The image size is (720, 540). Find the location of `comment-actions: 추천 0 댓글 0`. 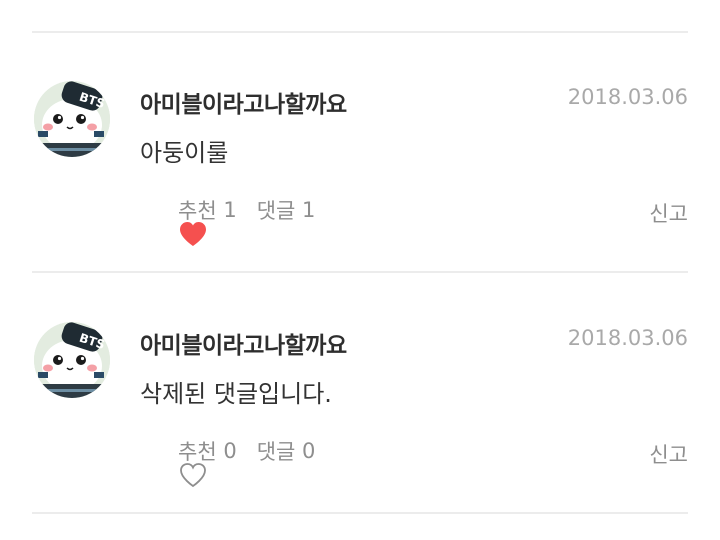

comment-actions: 추천 0 댓글 0 is located at coordinates (227, 462).